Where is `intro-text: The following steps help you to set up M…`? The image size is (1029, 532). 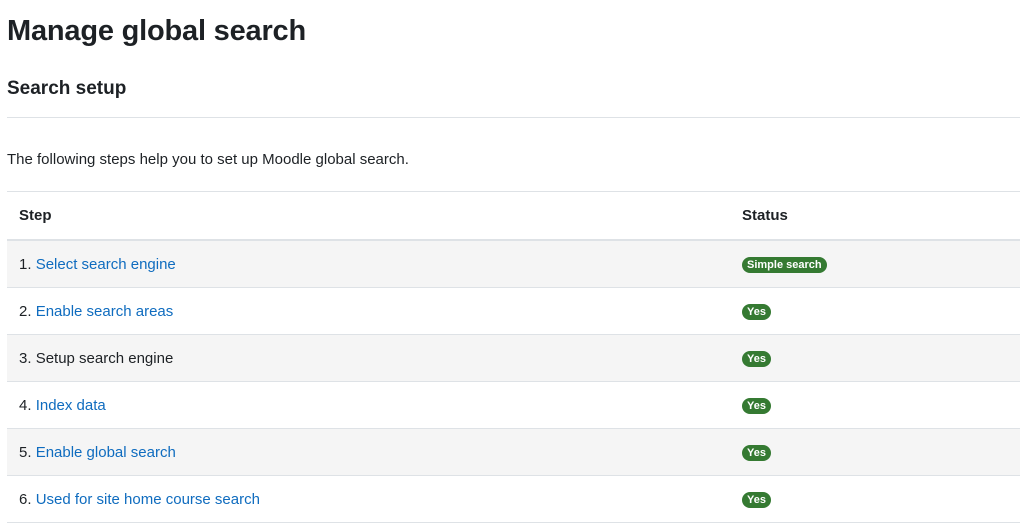
intro-text: The following steps help you to set up M… is located at coordinates (208, 159).